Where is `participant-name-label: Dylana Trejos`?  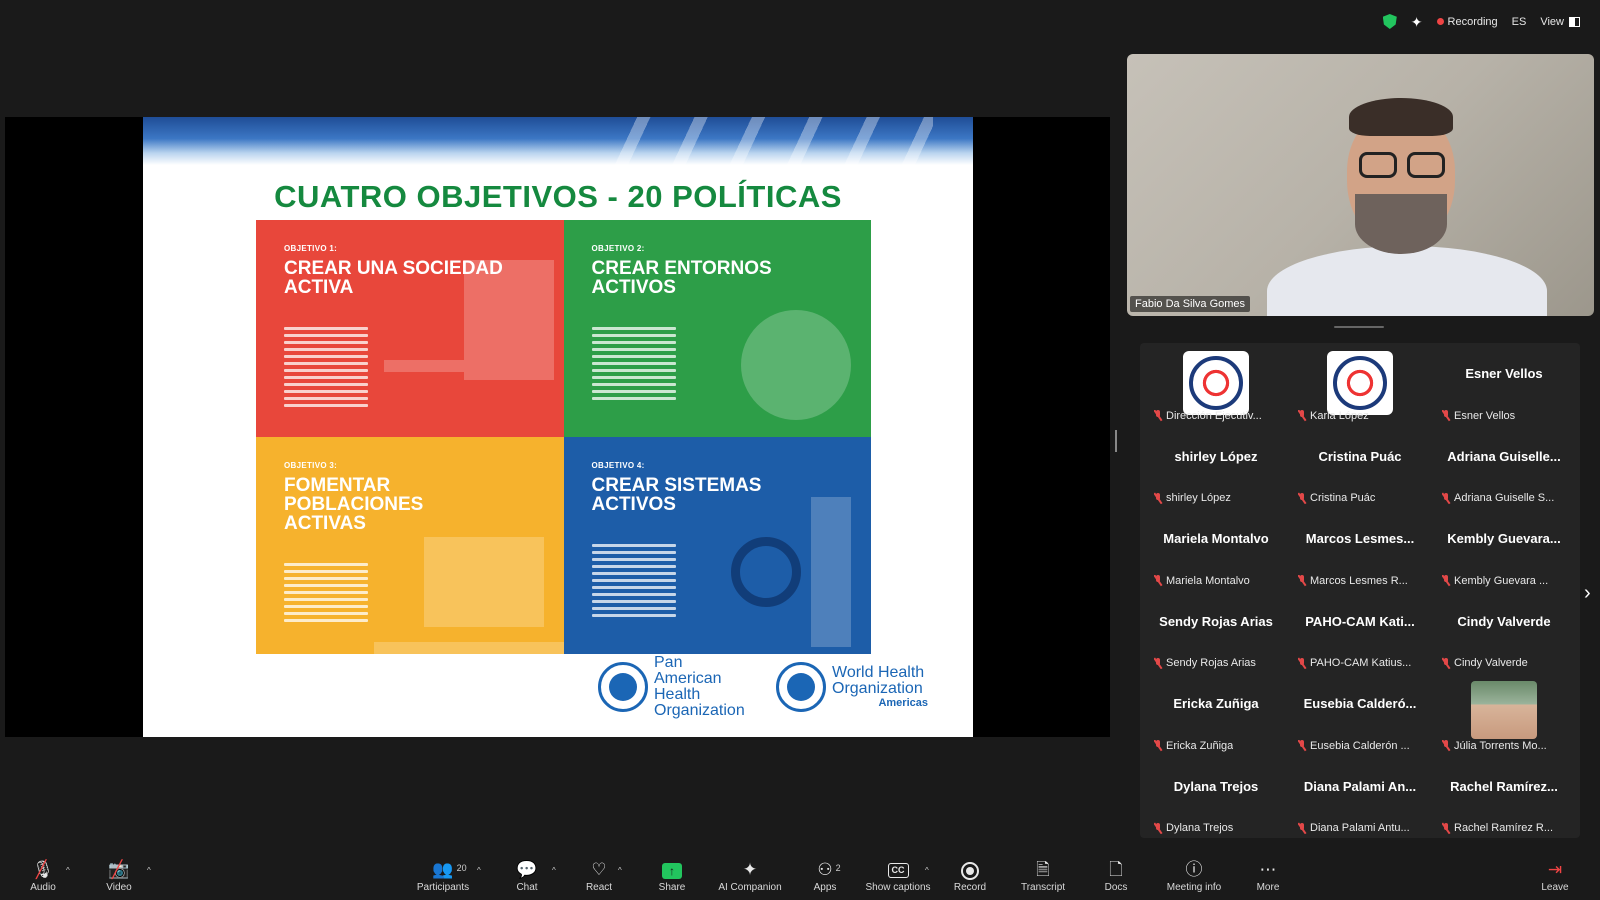 participant-name-label: Dylana Trejos is located at coordinates (1193, 828).